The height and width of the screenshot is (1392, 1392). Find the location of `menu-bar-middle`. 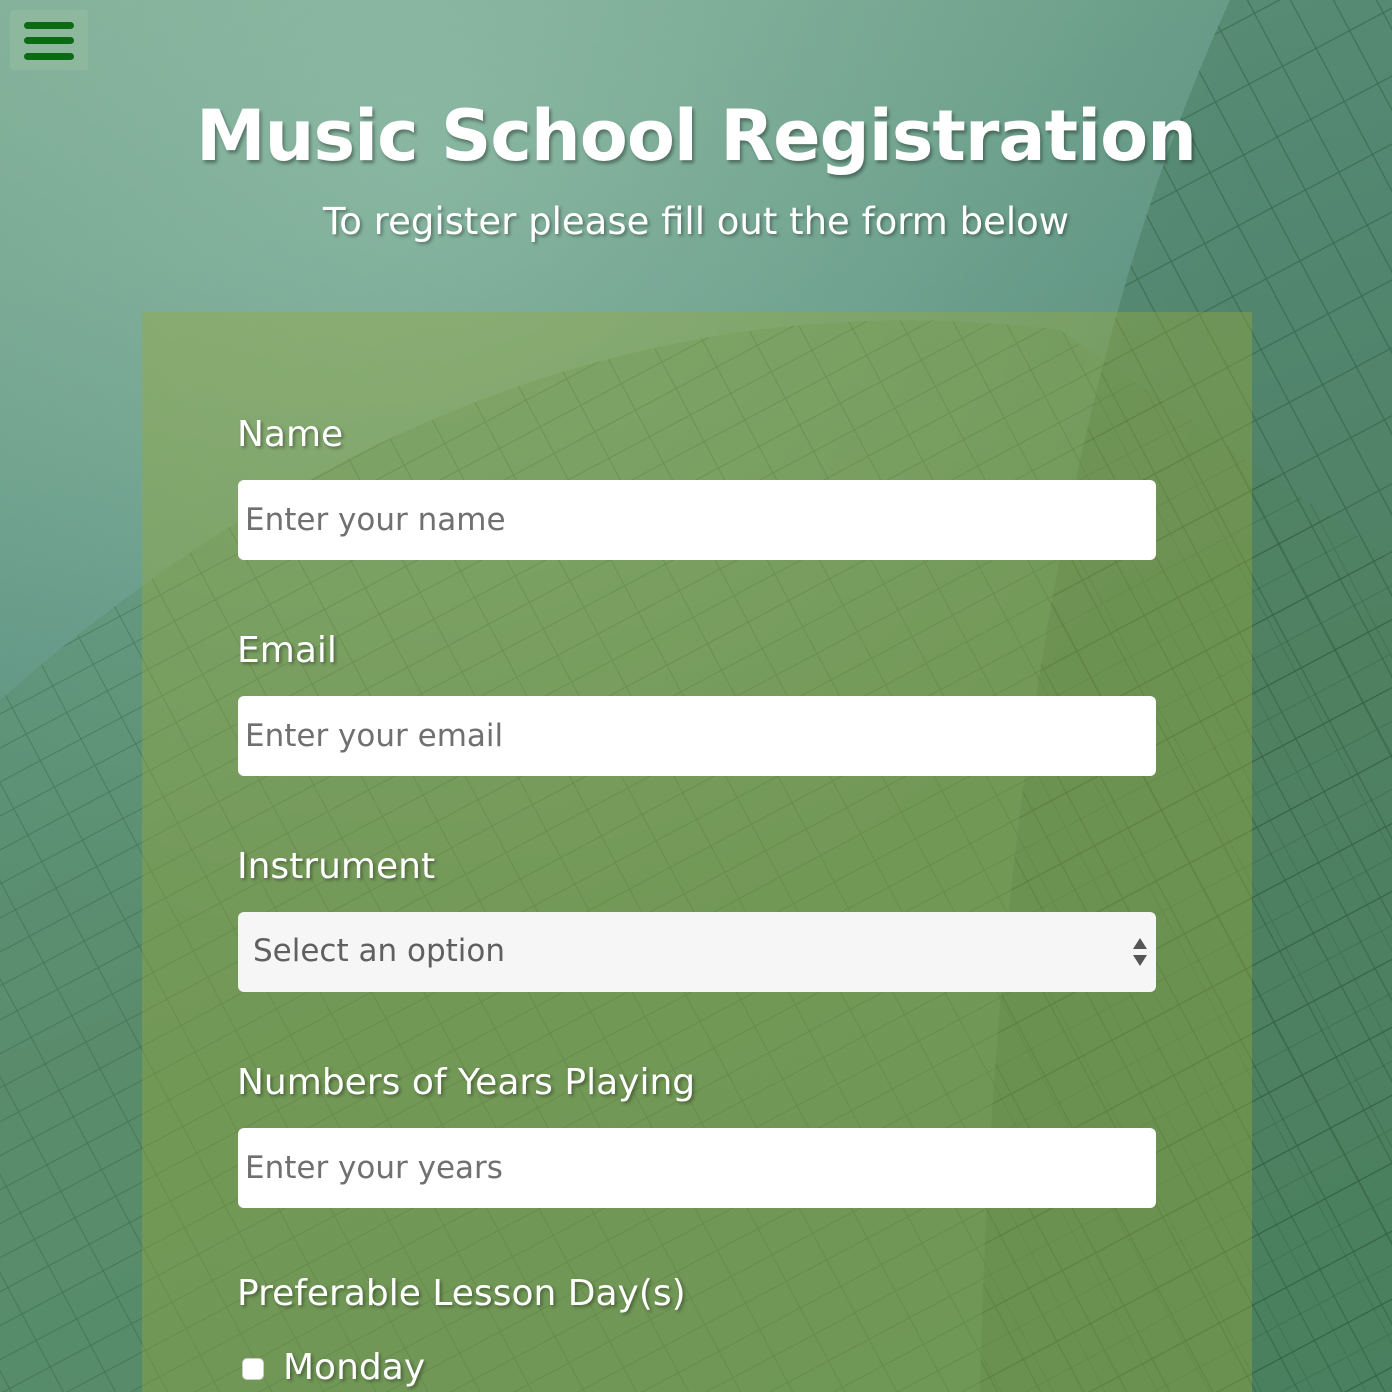

menu-bar-middle is located at coordinates (49, 40).